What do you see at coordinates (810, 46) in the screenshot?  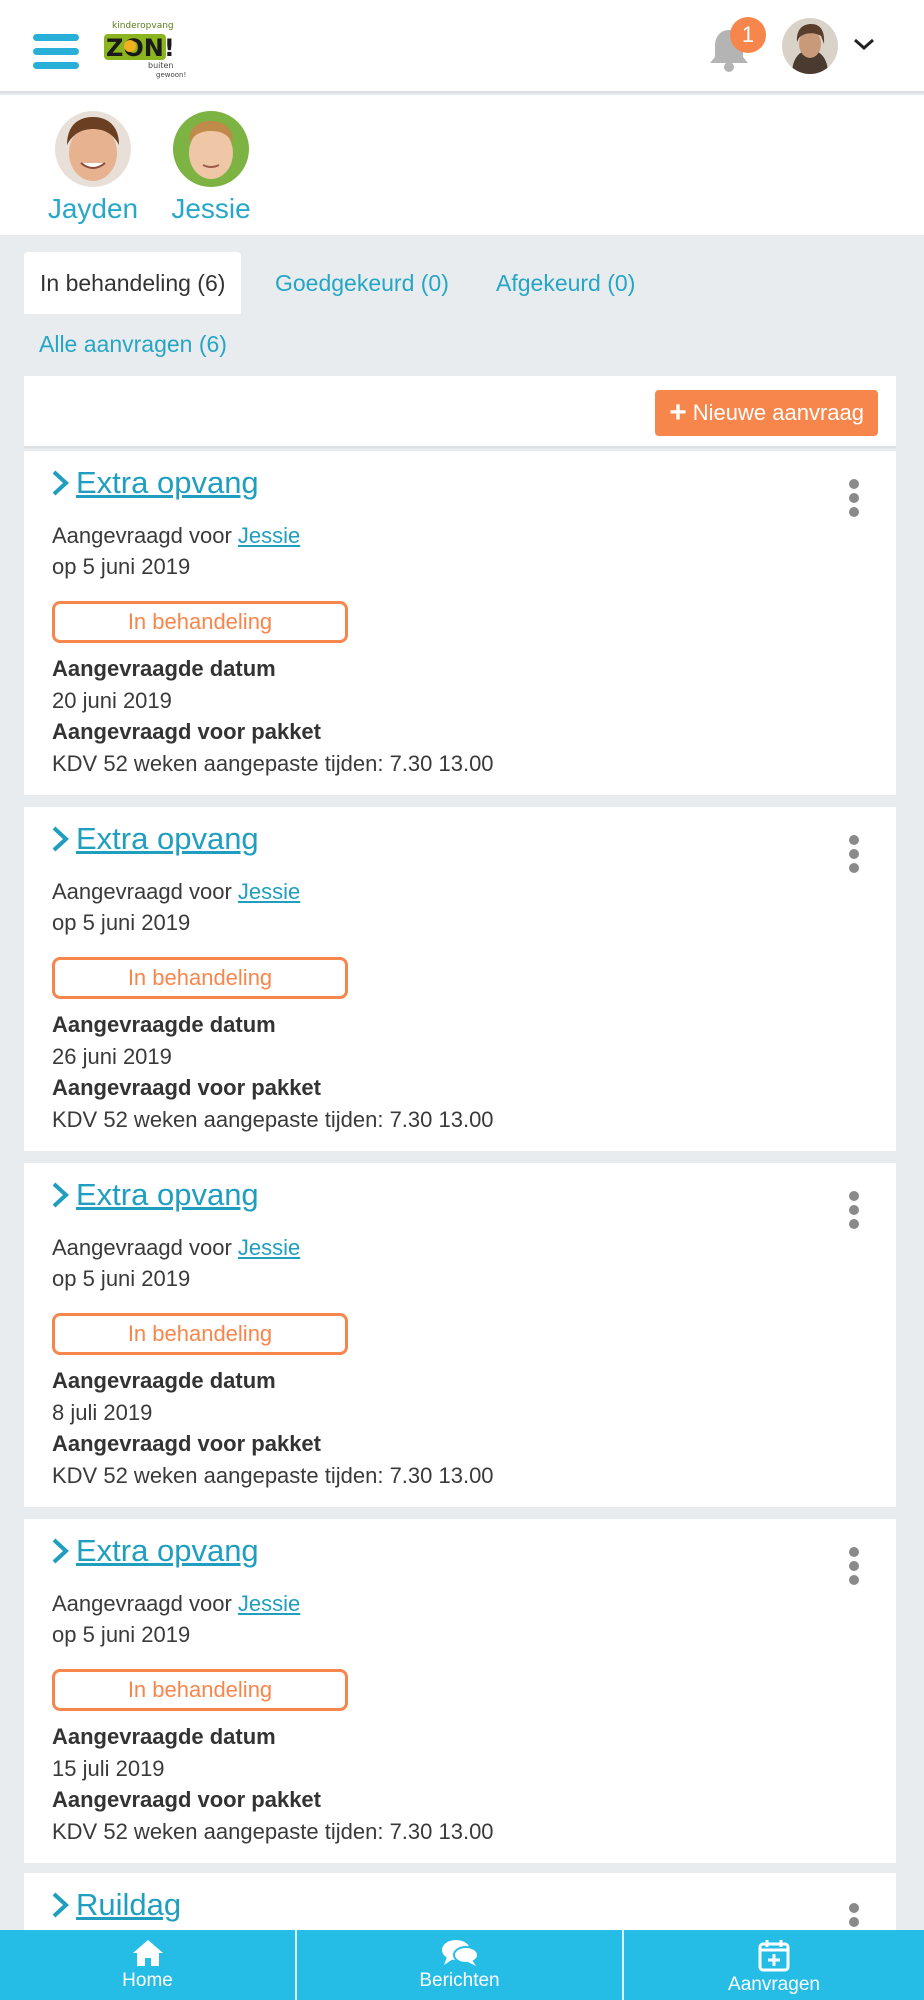 I see `user-avatar` at bounding box center [810, 46].